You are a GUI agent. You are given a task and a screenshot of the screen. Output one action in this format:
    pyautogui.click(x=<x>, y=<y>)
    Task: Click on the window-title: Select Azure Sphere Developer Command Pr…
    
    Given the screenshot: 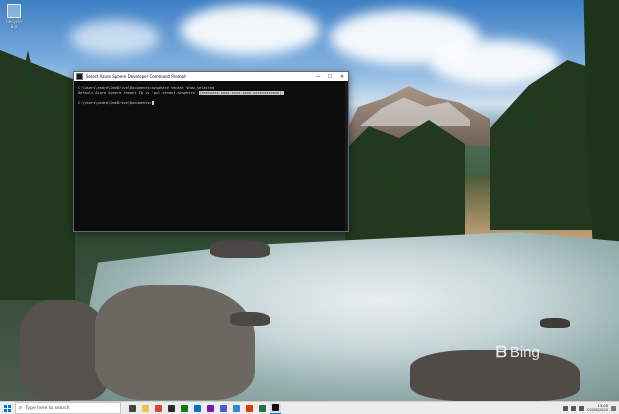 What is the action you would take?
    pyautogui.click(x=136, y=76)
    